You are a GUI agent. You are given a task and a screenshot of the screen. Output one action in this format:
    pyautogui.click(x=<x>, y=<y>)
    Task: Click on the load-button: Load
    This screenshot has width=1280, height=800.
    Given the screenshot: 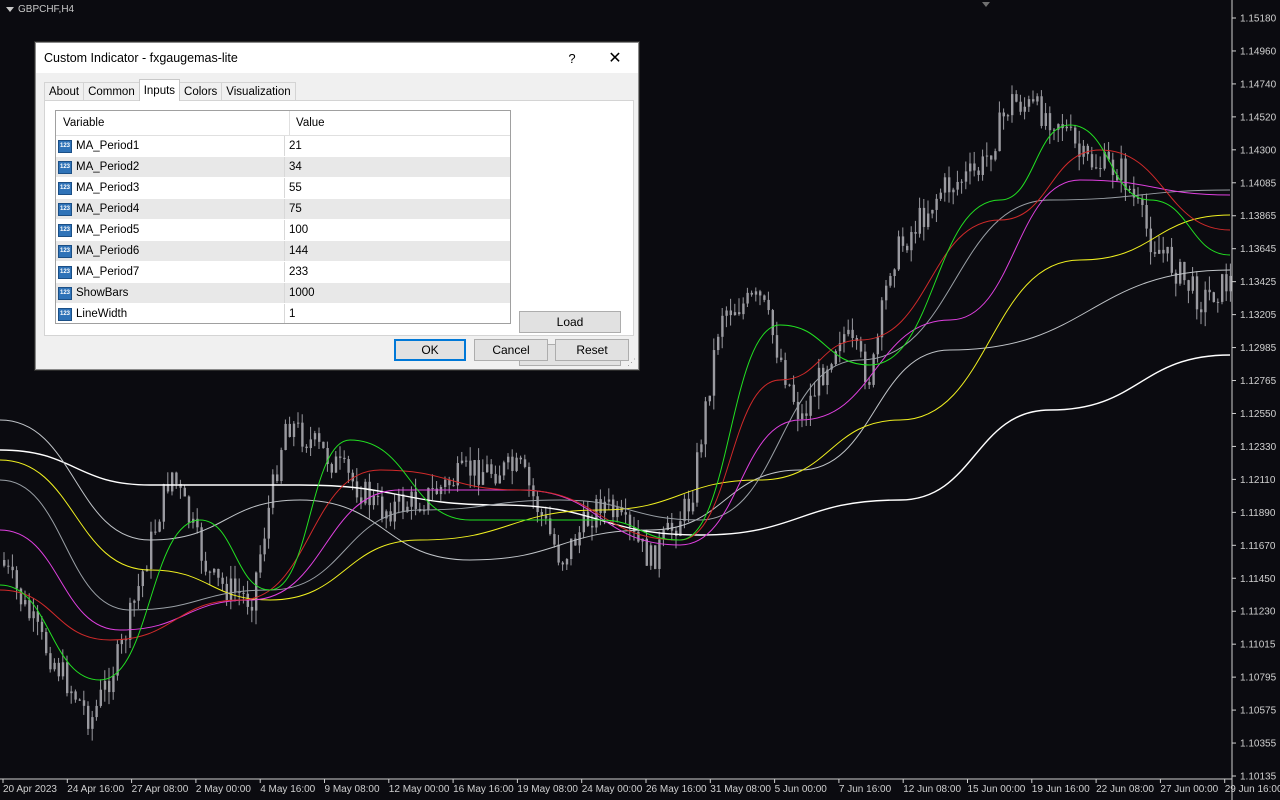 What is the action you would take?
    pyautogui.click(x=570, y=322)
    